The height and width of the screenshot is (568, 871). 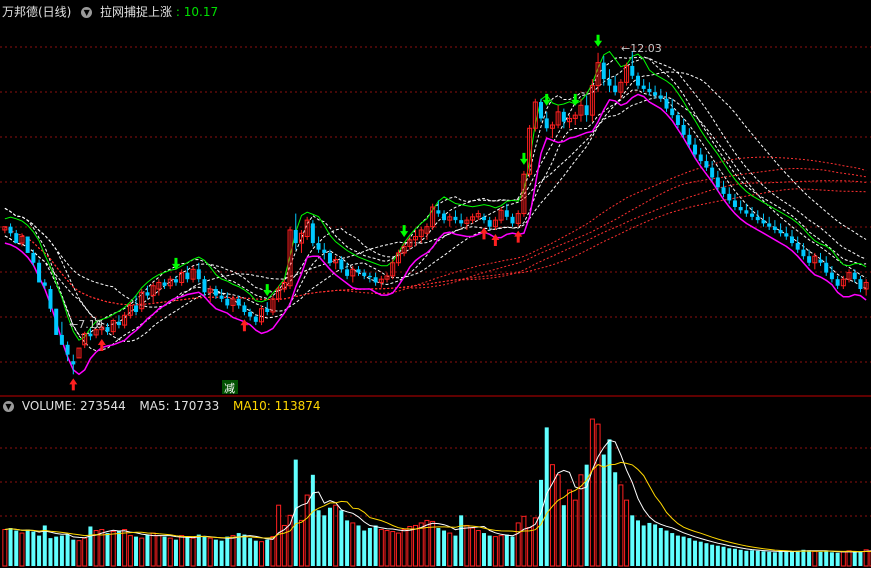 What do you see at coordinates (86, 324) in the screenshot?
I see `low-price-label: ←7.10` at bounding box center [86, 324].